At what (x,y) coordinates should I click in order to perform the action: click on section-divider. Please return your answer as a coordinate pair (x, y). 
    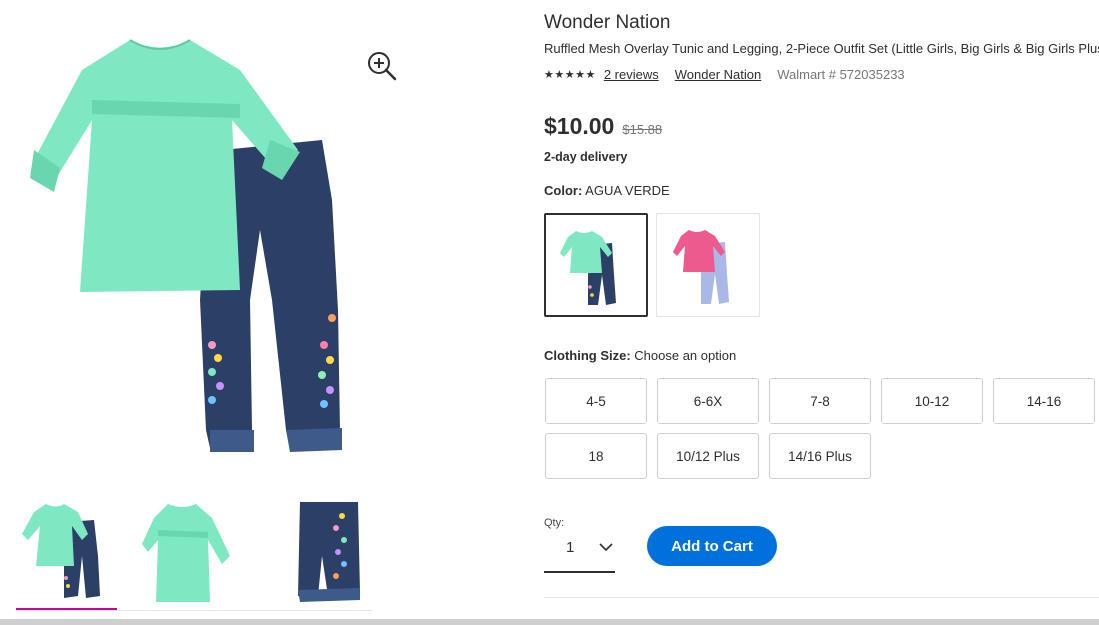
    Looking at the image, I should click on (821, 597).